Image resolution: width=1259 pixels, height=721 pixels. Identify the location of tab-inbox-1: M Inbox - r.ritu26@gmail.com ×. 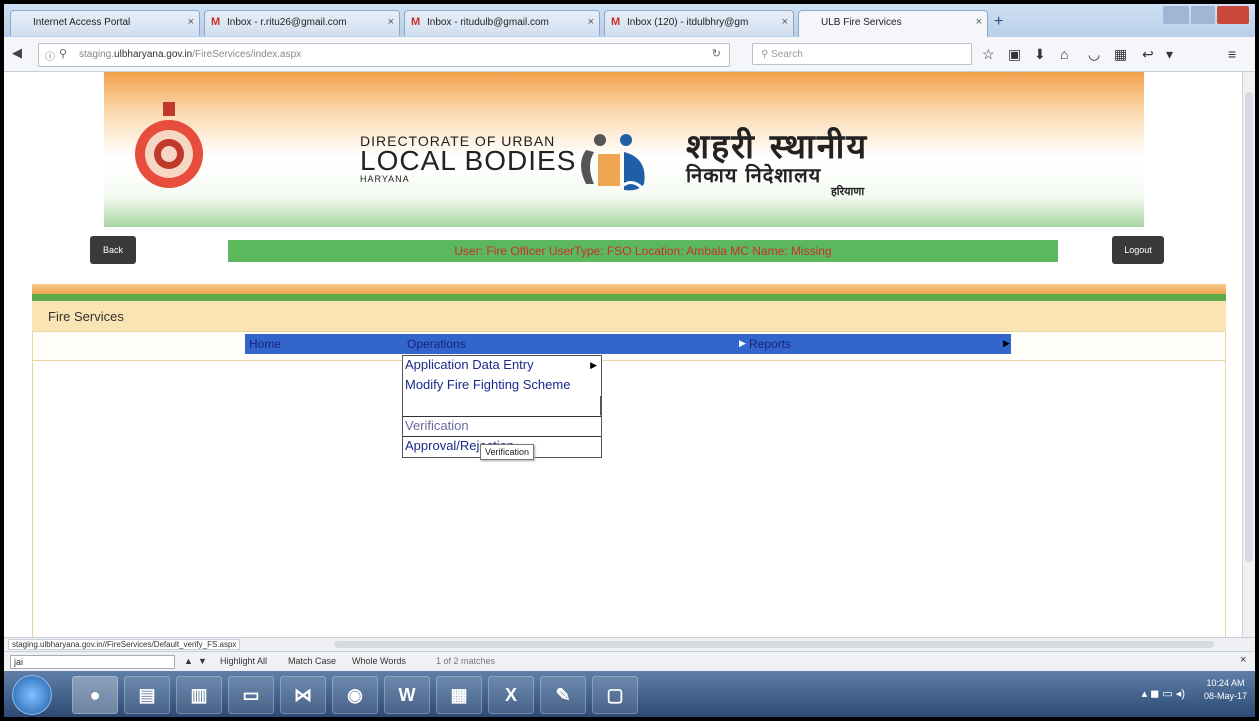
(302, 23).